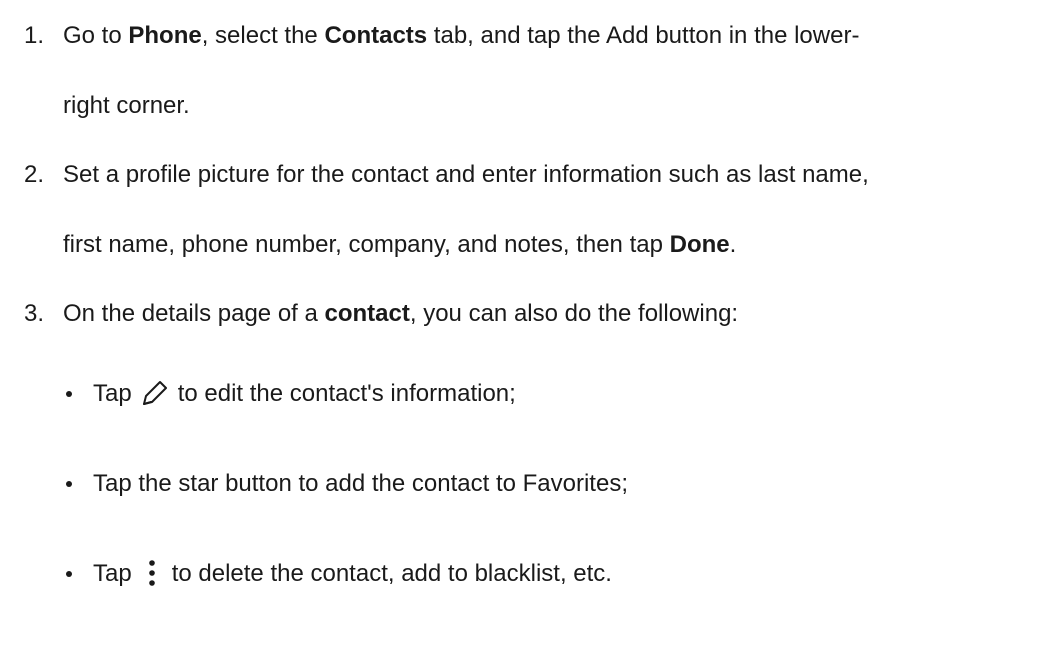 This screenshot has height=668, width=1044. Describe the element at coordinates (367, 313) in the screenshot. I see `step-3-contact-bold: contact` at that location.